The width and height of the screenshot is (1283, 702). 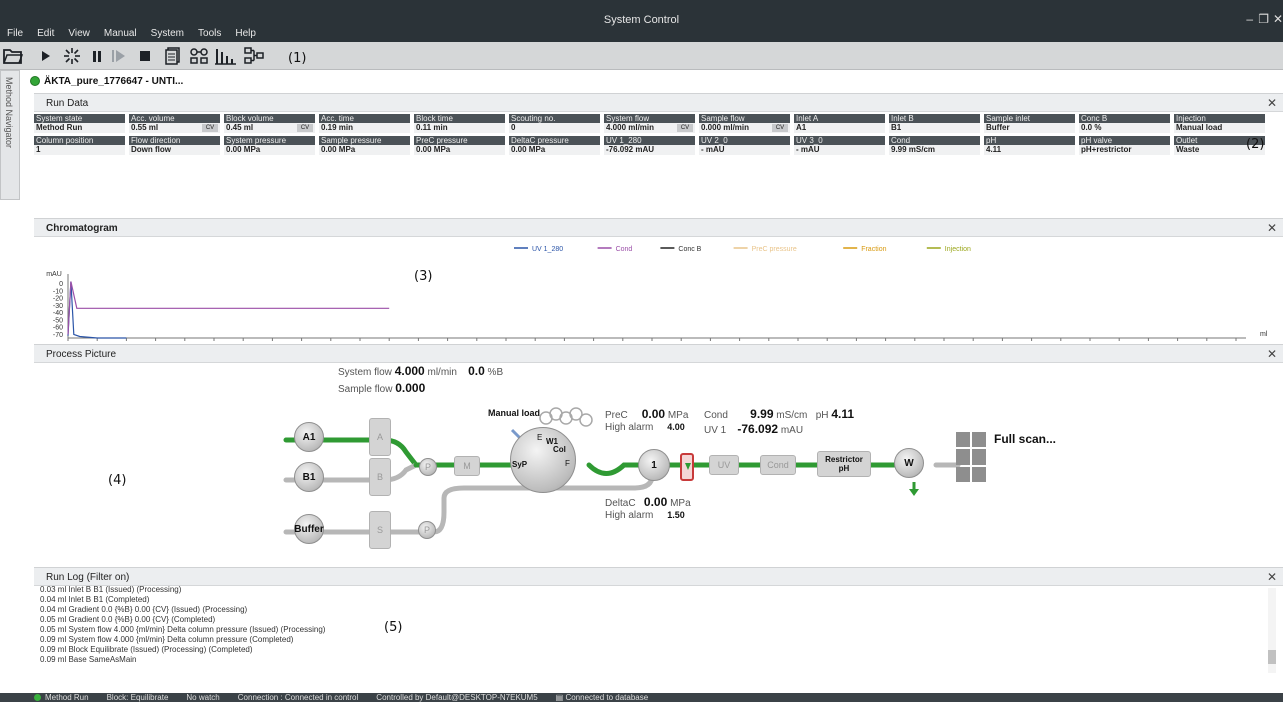 What do you see at coordinates (79, 123) in the screenshot?
I see `run-data-cell: System state Method Run` at bounding box center [79, 123].